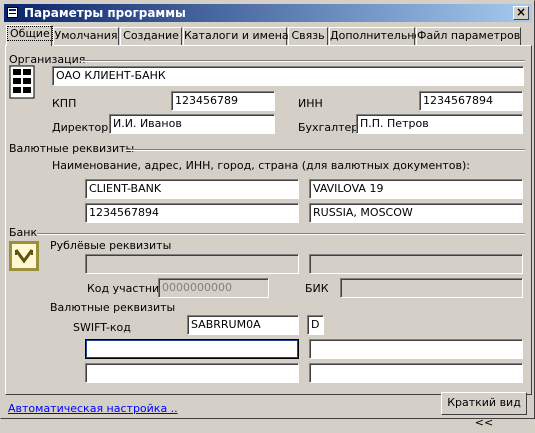  I want to click on tab-label: Общие, so click(30, 33).